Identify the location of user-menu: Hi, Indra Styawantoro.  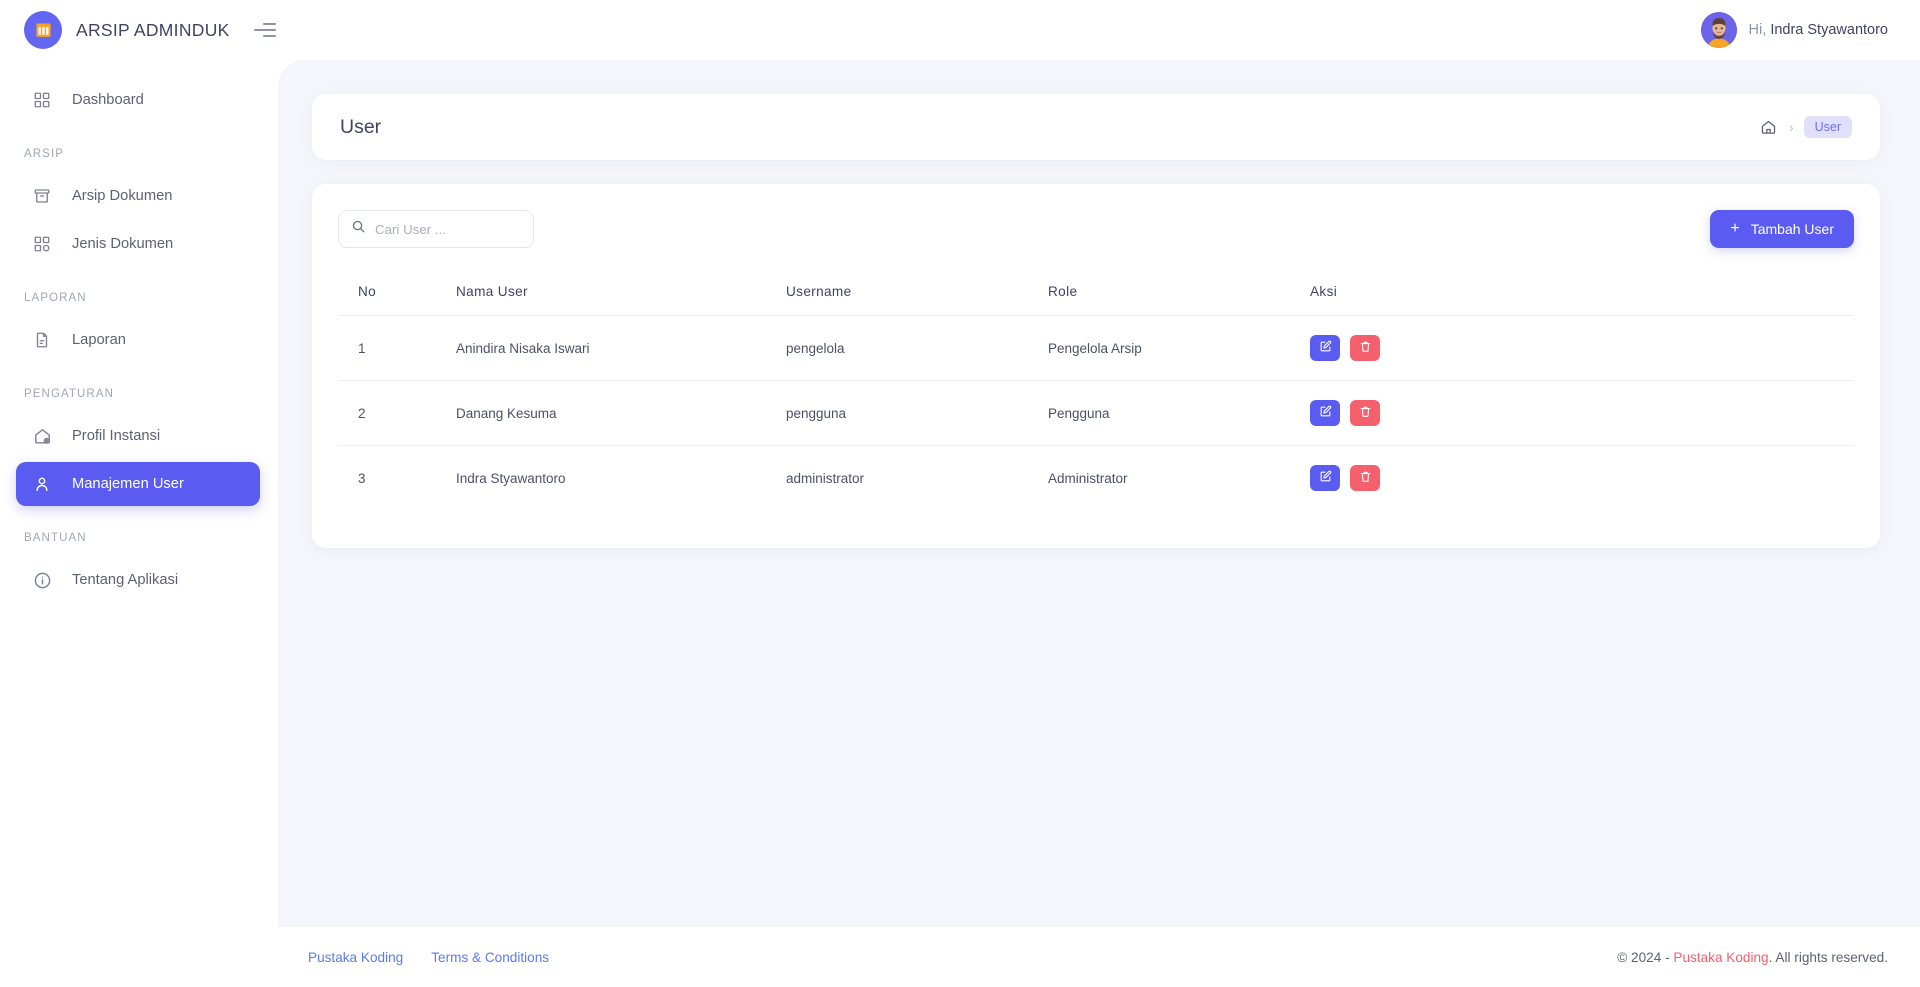
(1794, 30).